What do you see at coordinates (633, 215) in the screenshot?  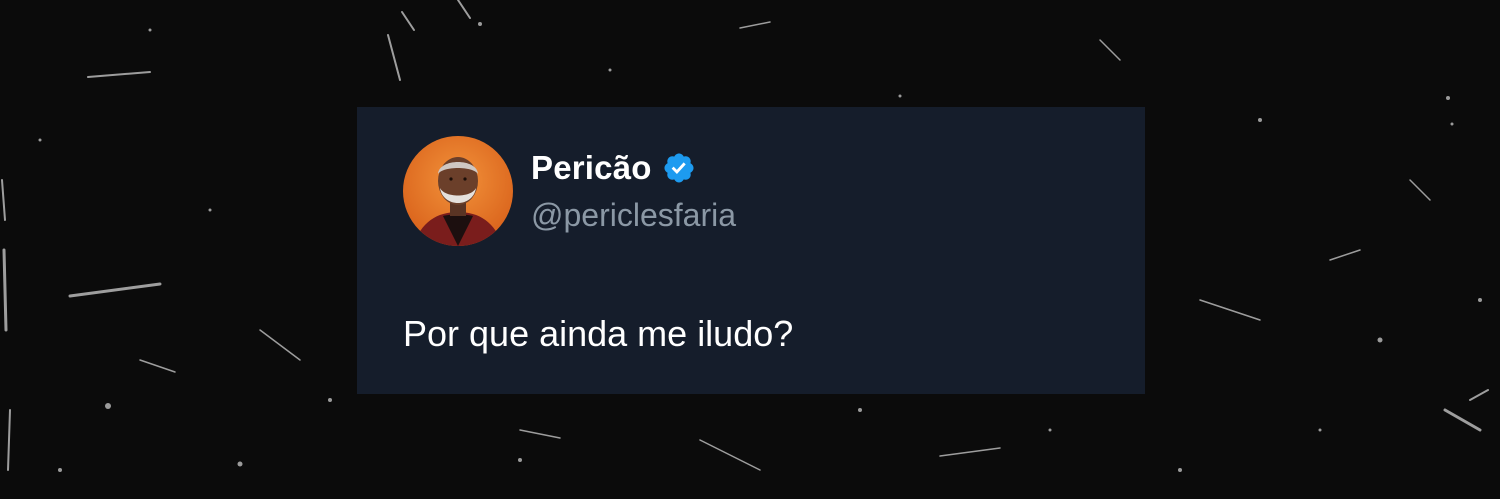 I see `user-handle: @periclesfaria` at bounding box center [633, 215].